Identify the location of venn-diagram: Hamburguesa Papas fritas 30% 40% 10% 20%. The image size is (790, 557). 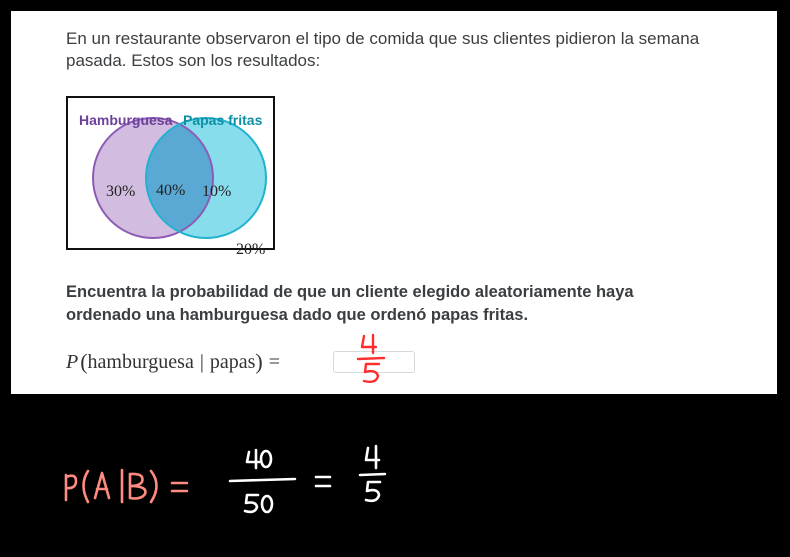
(170, 177).